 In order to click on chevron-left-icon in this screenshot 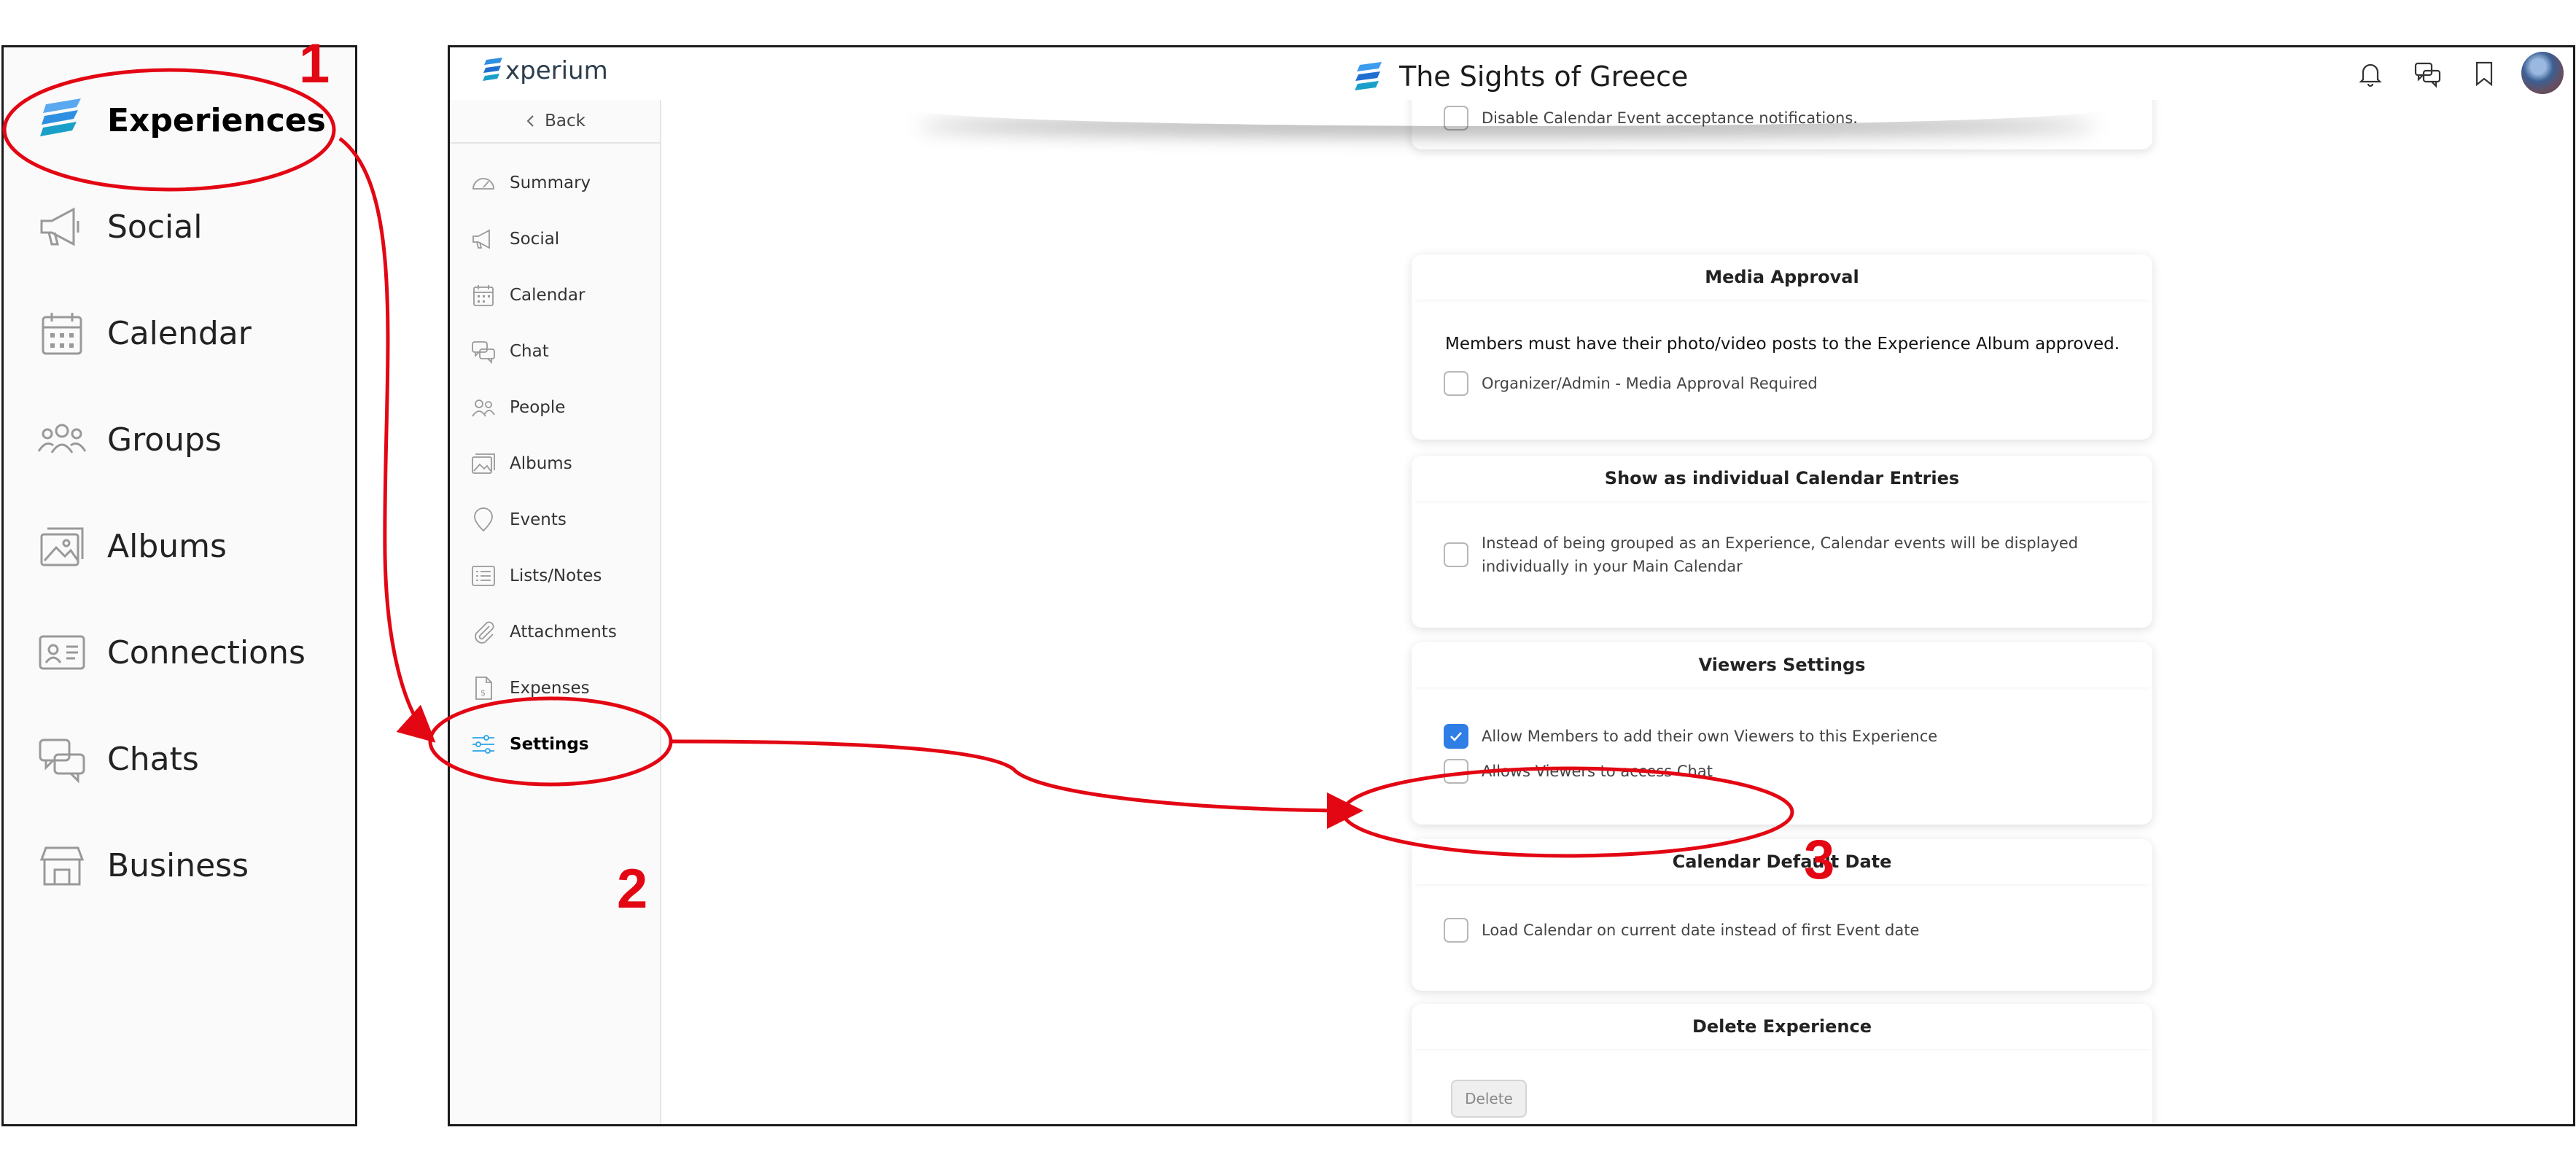, I will do `click(530, 121)`.